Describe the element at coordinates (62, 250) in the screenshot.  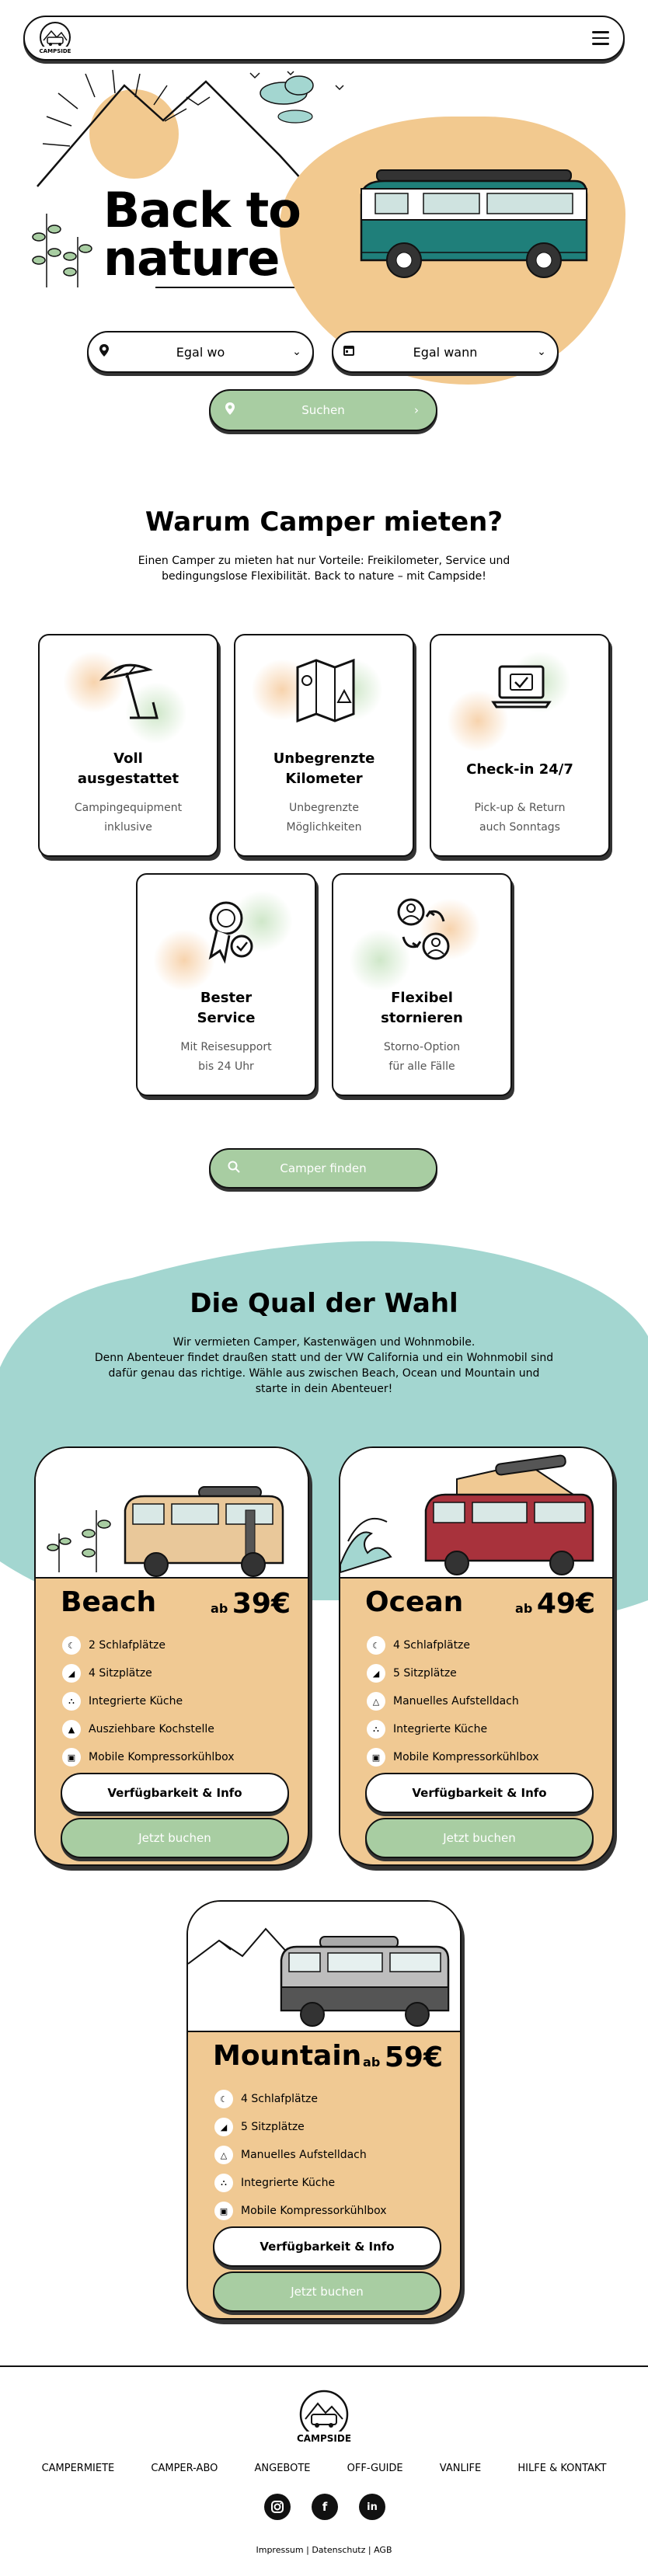
I see `plant-icon` at that location.